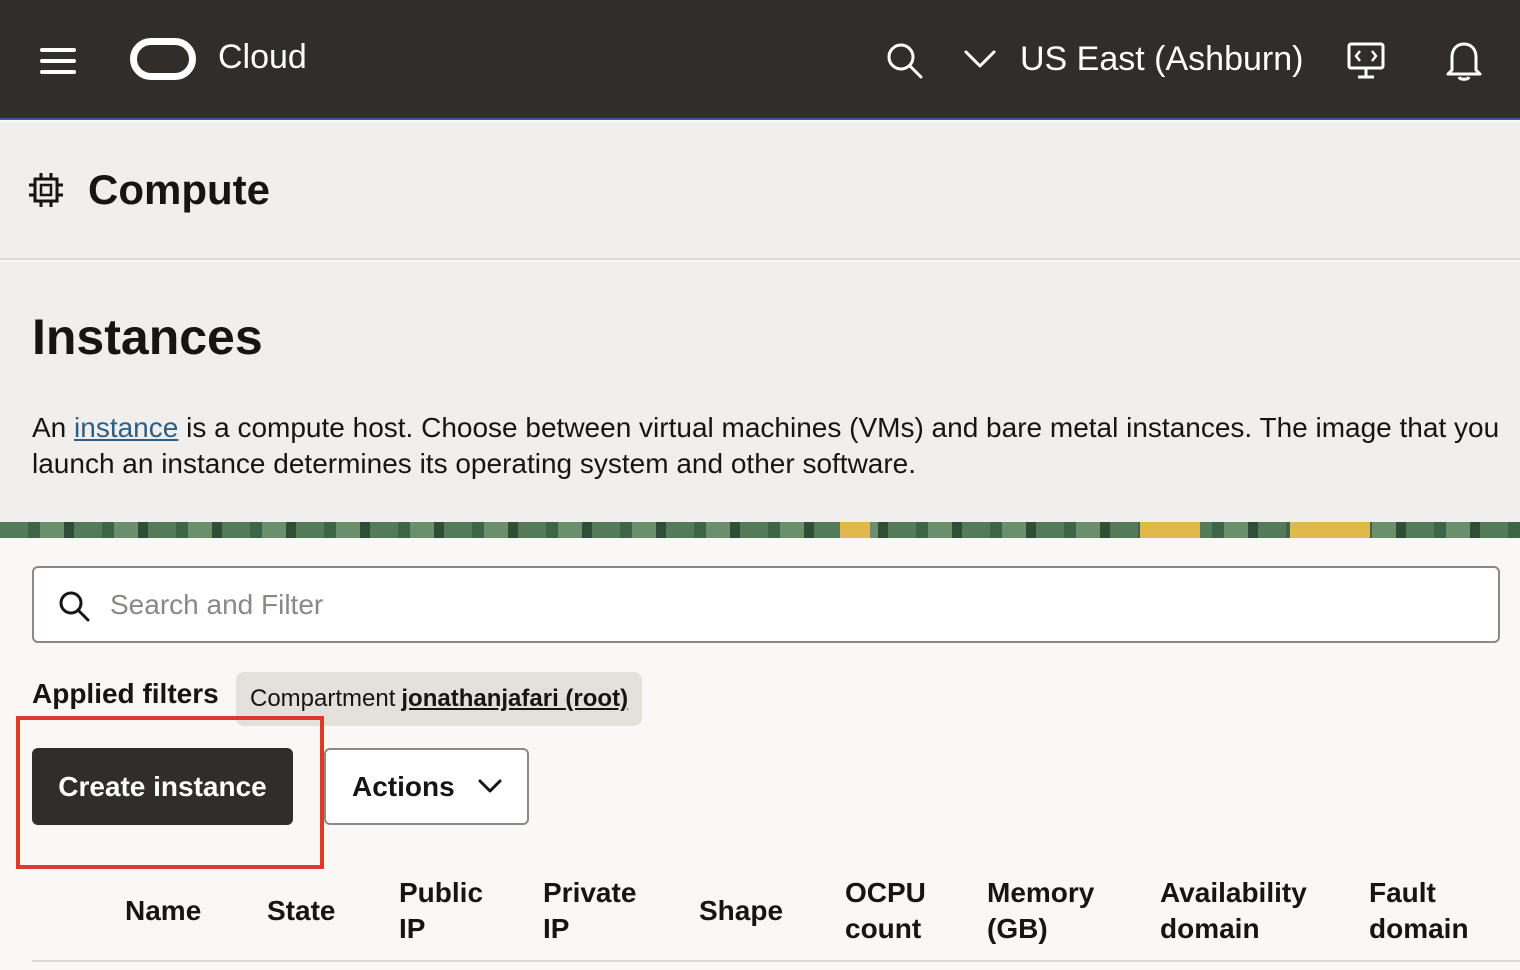 This screenshot has height=970, width=1520. Describe the element at coordinates (53, 427) in the screenshot. I see `desc-prefix: An` at that location.